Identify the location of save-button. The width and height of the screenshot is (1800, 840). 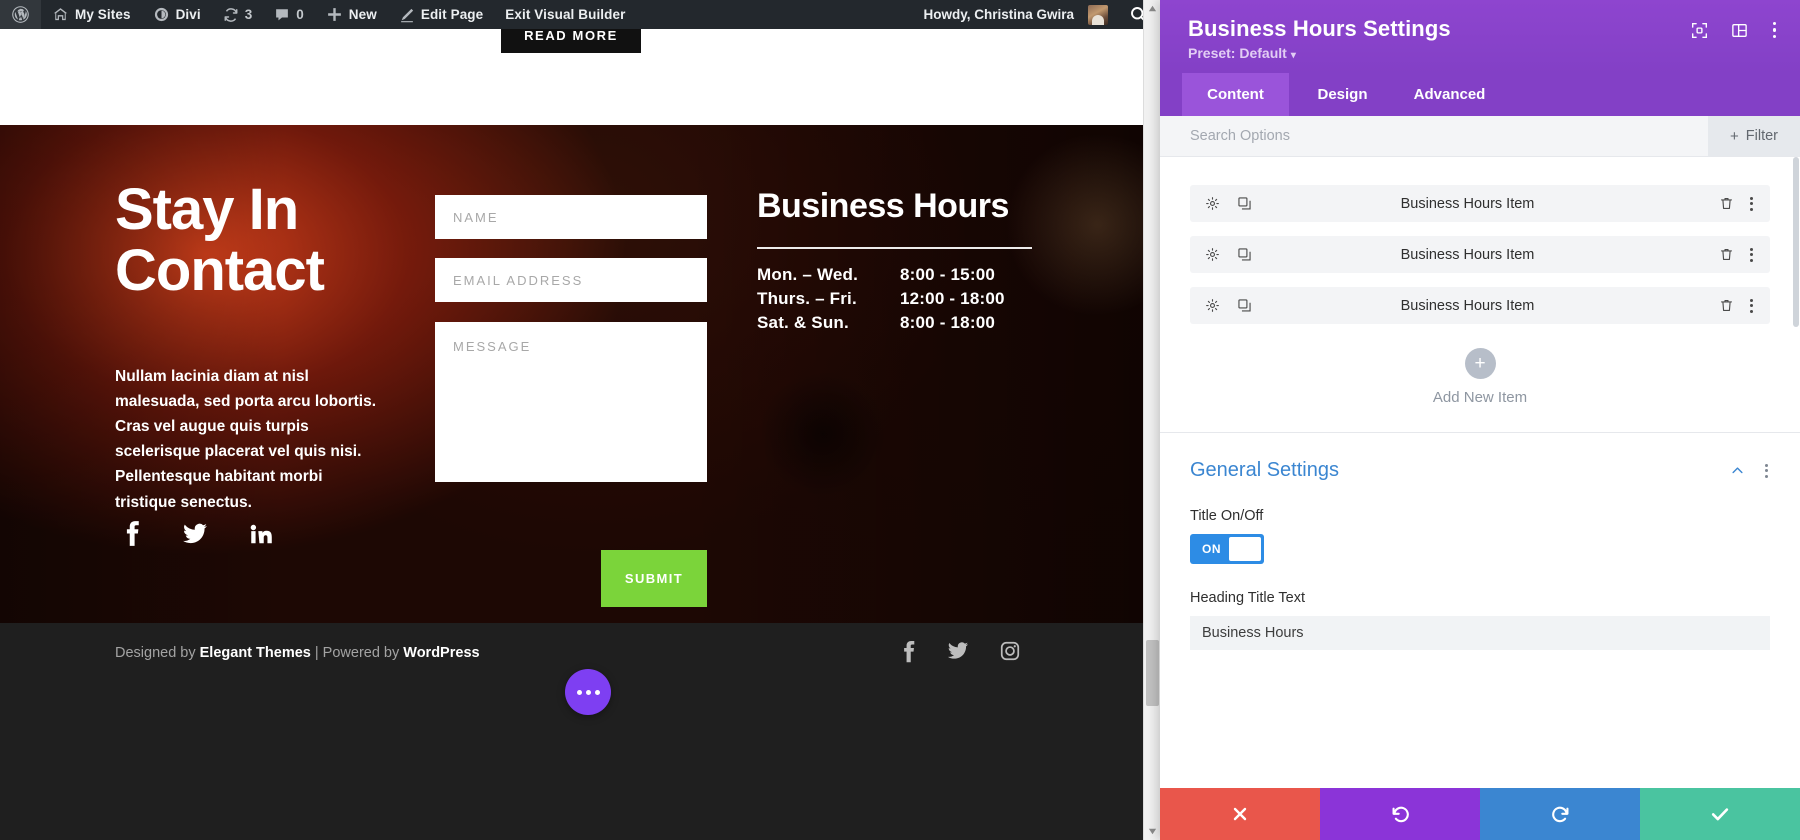
(1720, 814).